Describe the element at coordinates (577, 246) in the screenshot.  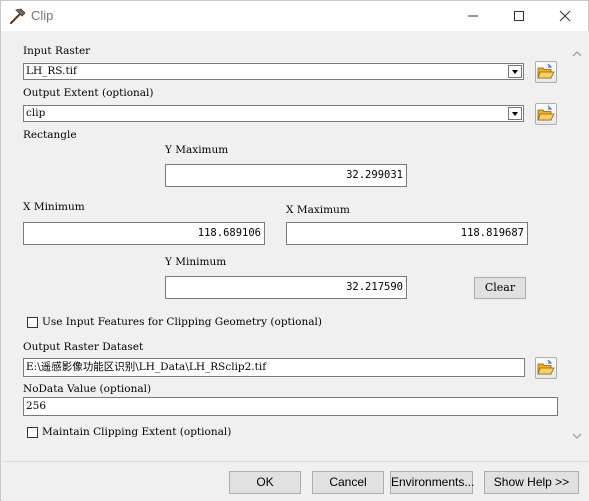
I see `vertical-scrollbar` at that location.